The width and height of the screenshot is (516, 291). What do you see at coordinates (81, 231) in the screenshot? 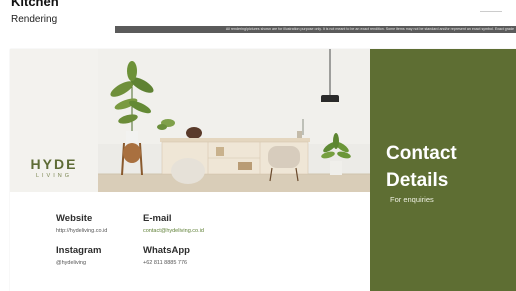
I see `website-link: http://hydeliving.co.id` at bounding box center [81, 231].